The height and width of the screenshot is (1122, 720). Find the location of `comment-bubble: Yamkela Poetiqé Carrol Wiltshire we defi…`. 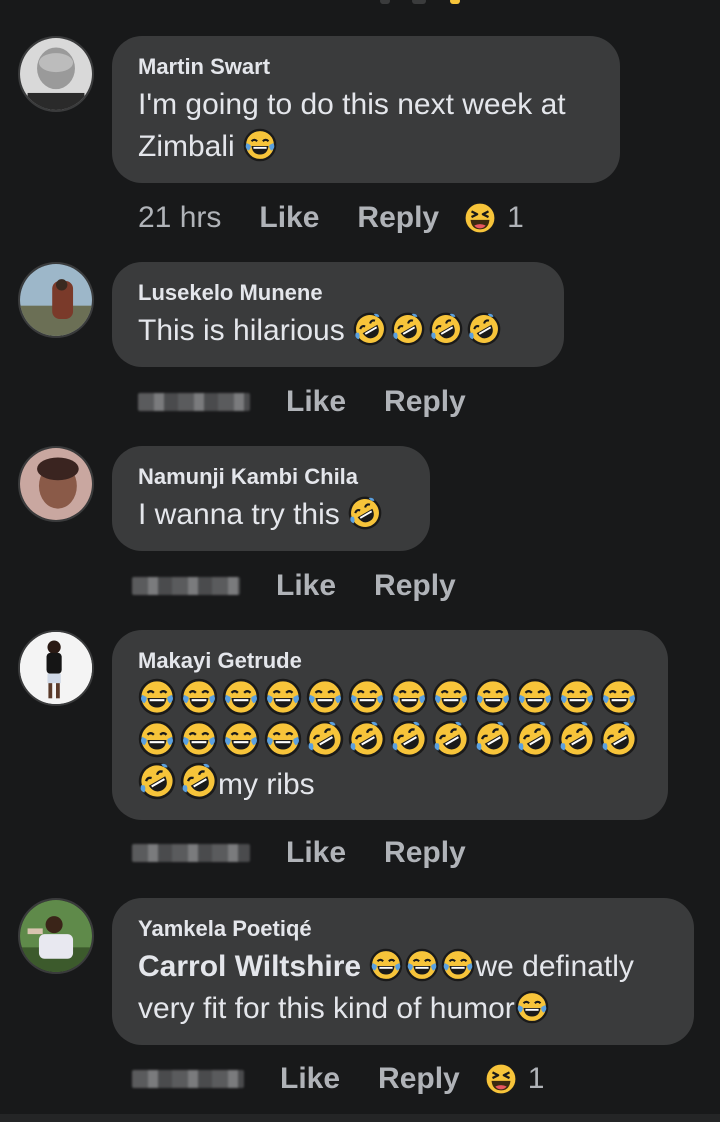

comment-bubble: Yamkela Poetiqé Carrol Wiltshire we defi… is located at coordinates (403, 971).